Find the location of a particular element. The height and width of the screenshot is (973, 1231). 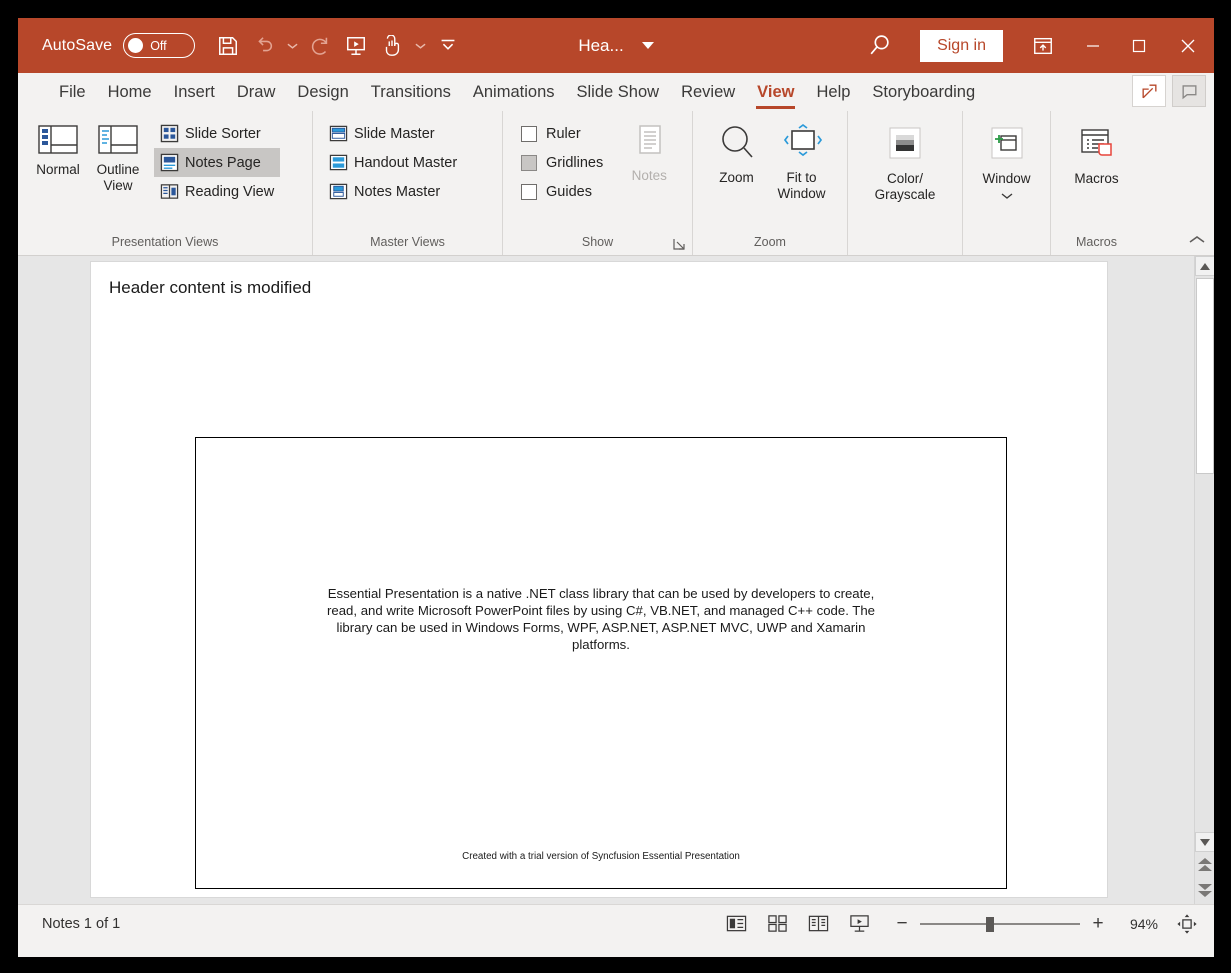

zoom-in-button: + is located at coordinates (1098, 924).